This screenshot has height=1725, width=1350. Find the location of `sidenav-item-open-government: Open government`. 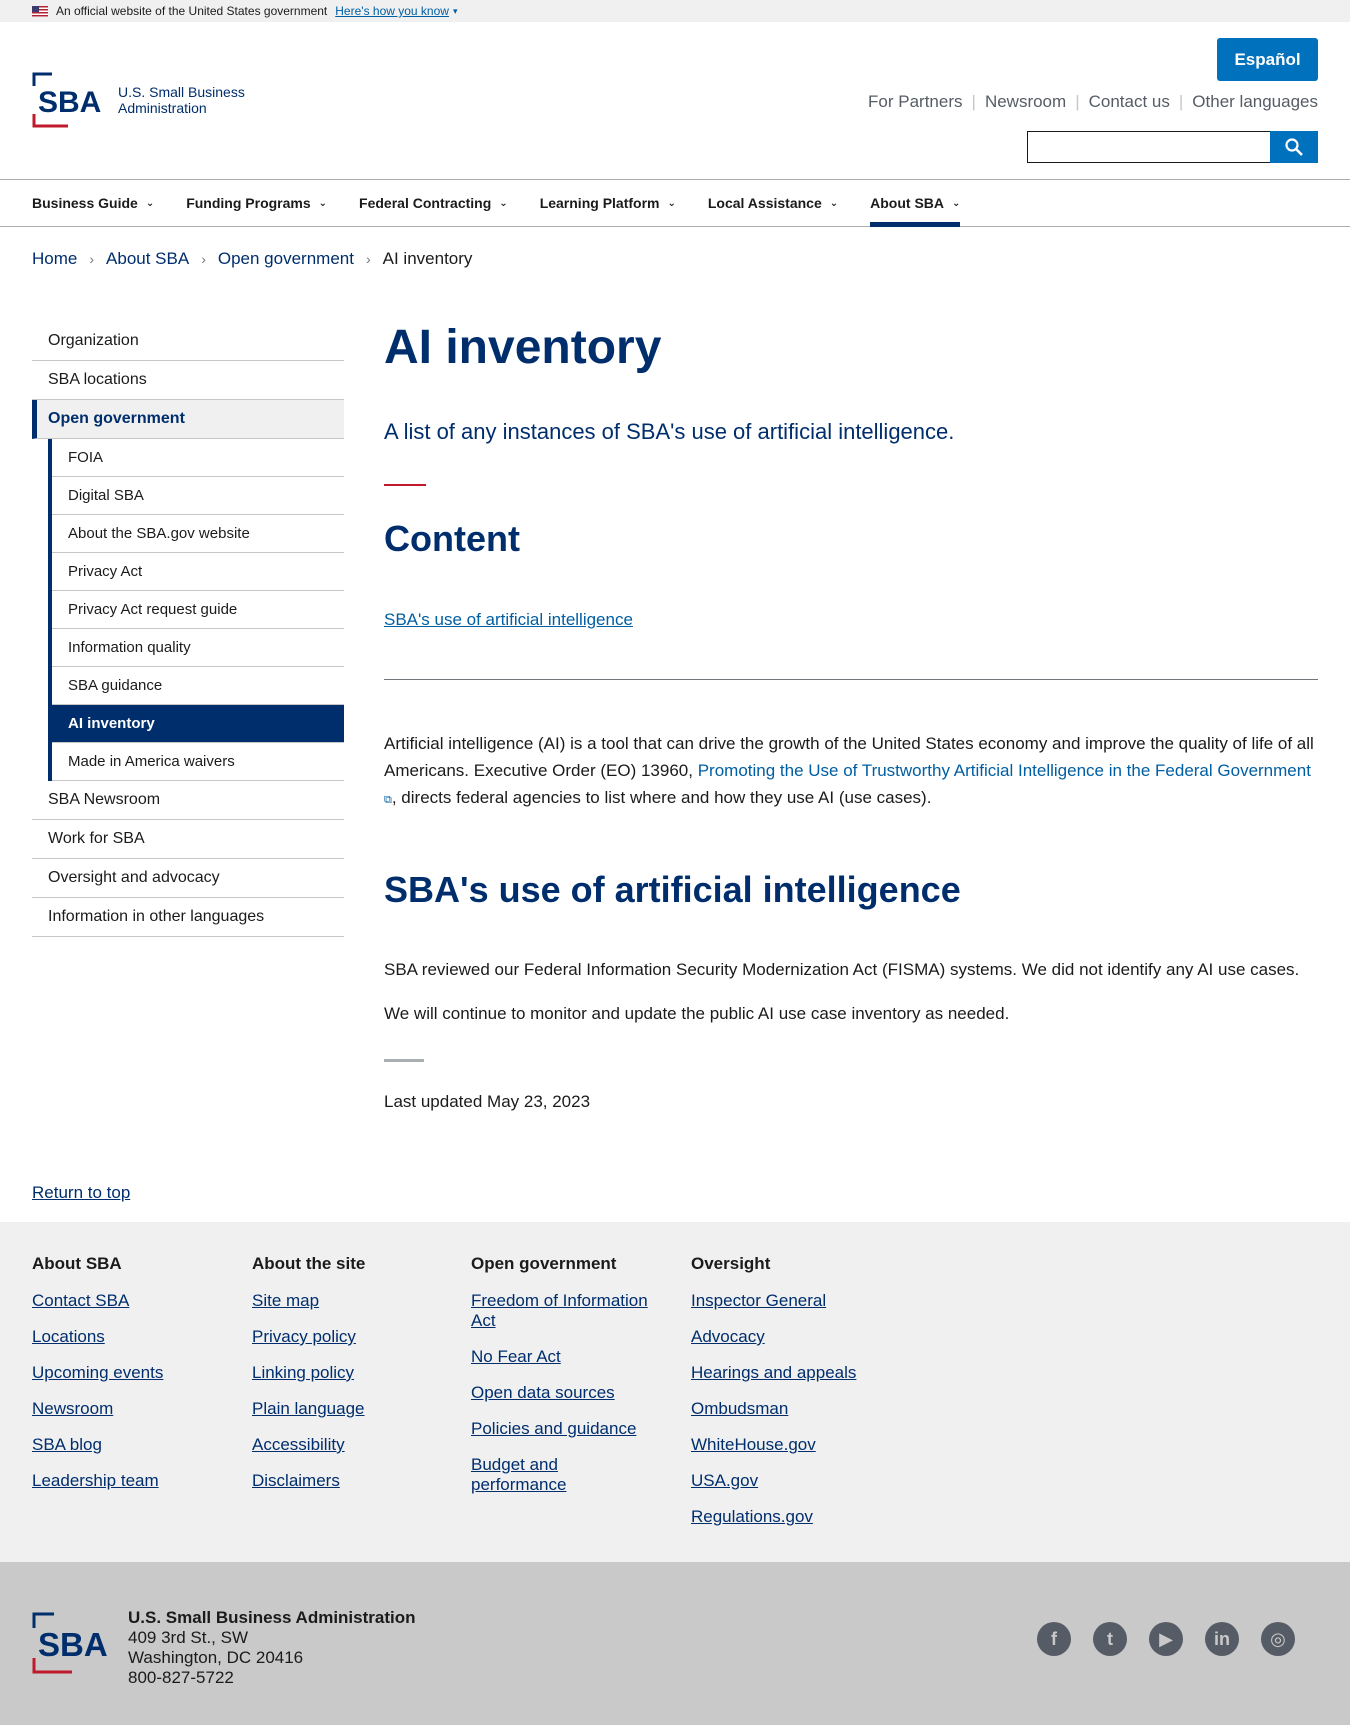

sidenav-item-open-government: Open government is located at coordinates (188, 419).